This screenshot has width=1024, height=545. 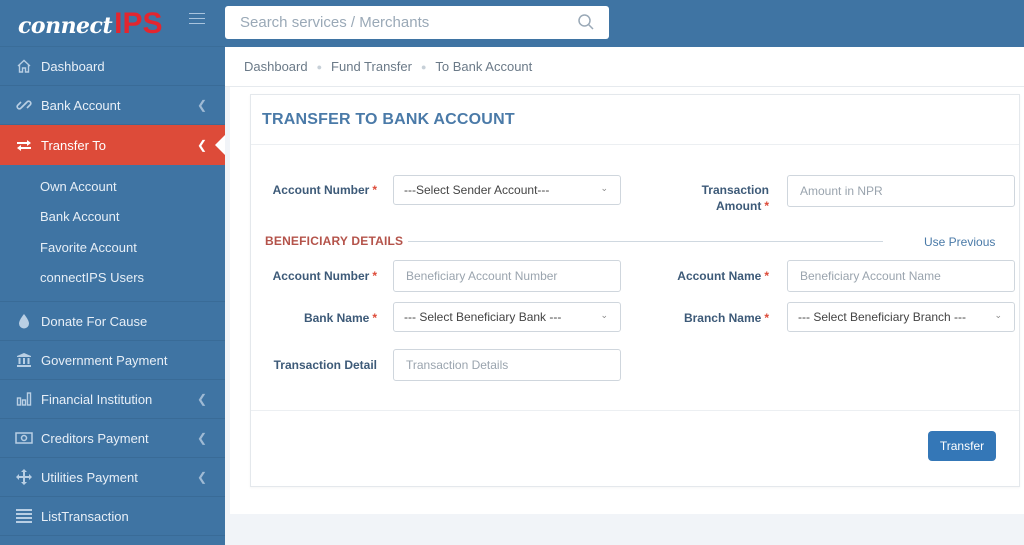 What do you see at coordinates (513, 365) in the screenshot?
I see `transaction-detail-input` at bounding box center [513, 365].